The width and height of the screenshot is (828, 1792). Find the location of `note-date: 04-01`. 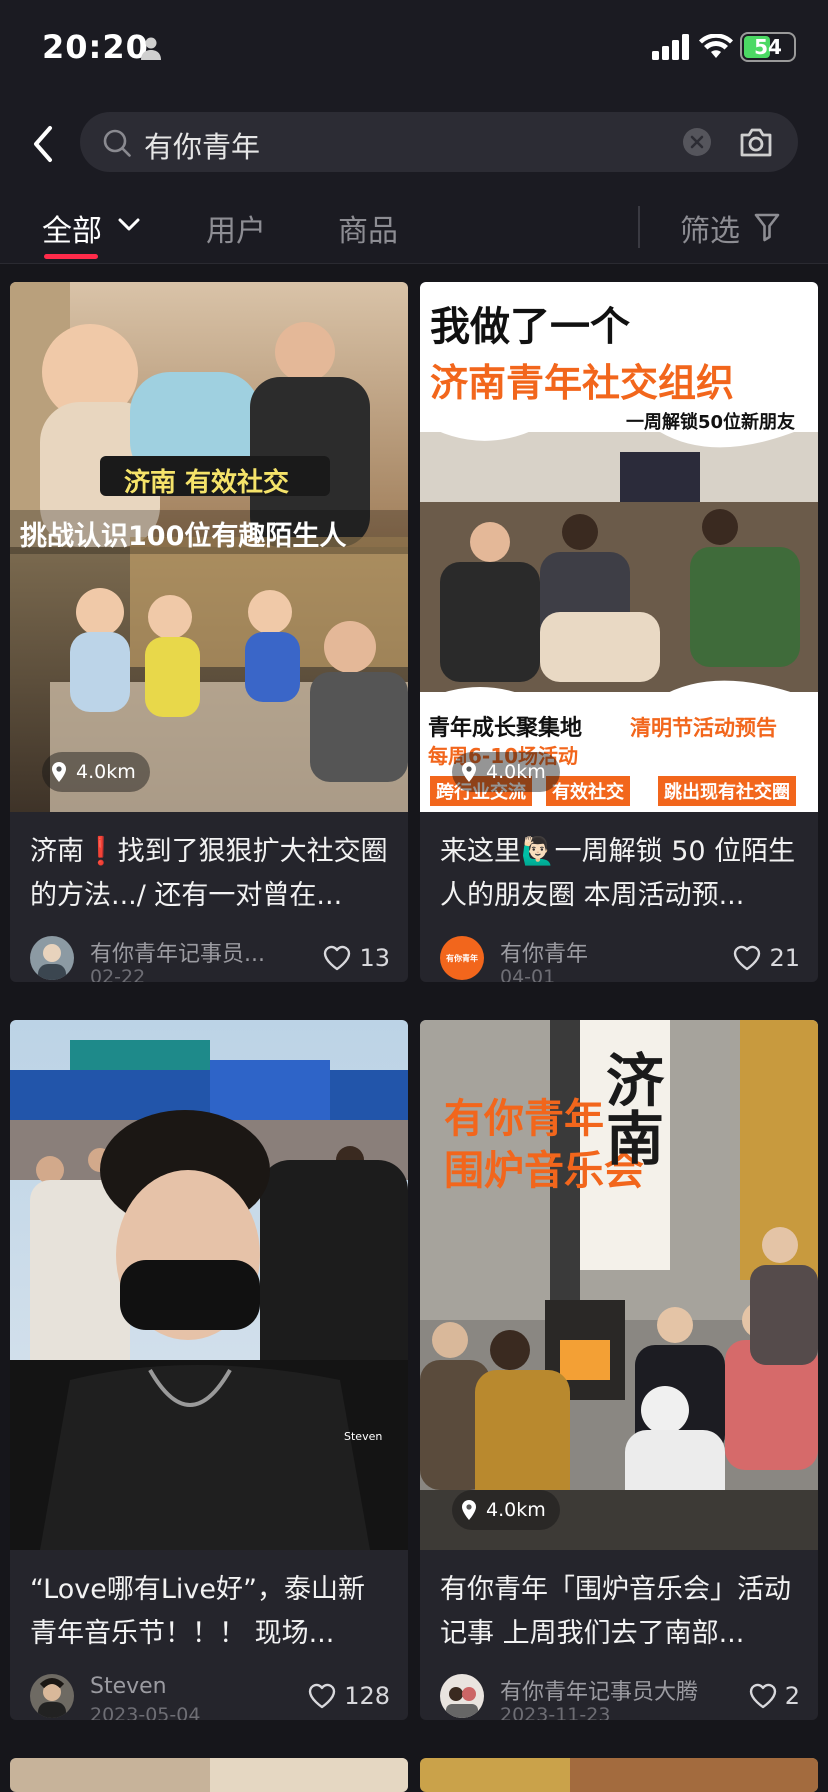

note-date: 04-01 is located at coordinates (528, 974).